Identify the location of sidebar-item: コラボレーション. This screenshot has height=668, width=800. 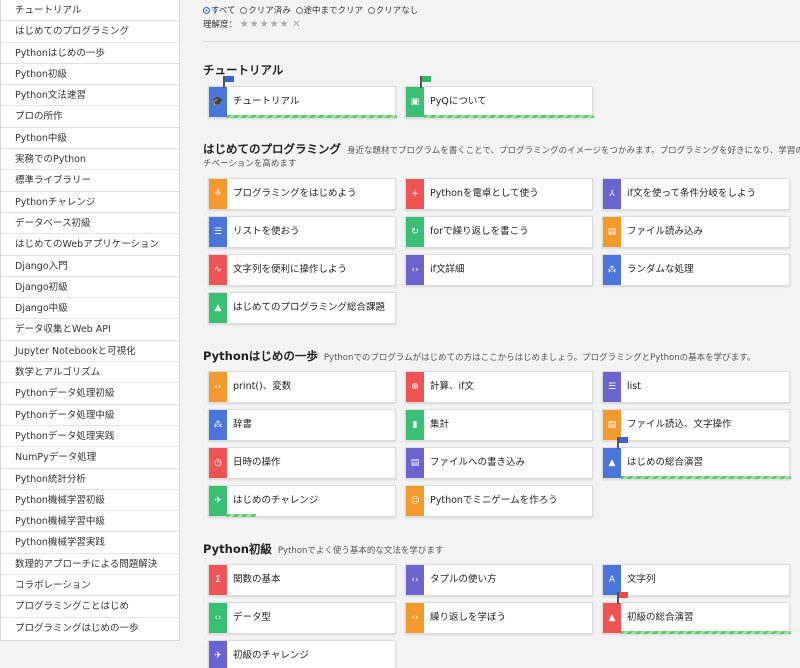
(90, 586).